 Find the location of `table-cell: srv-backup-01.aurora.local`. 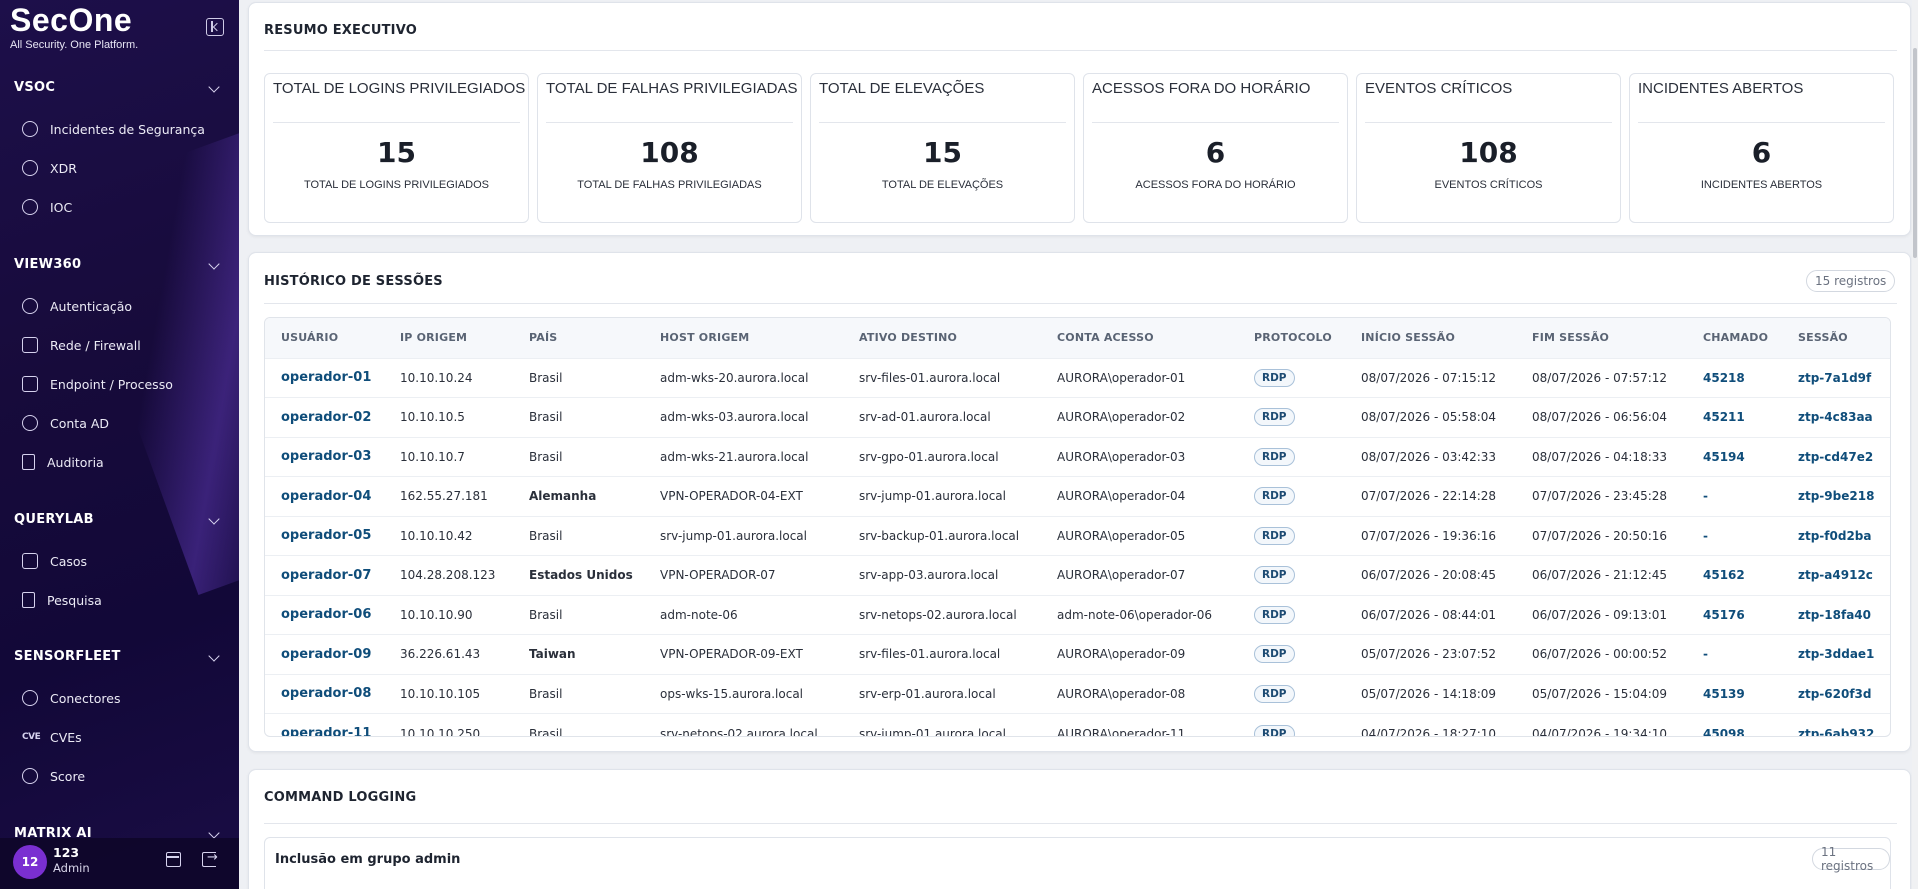

table-cell: srv-backup-01.aurora.local is located at coordinates (942, 535).